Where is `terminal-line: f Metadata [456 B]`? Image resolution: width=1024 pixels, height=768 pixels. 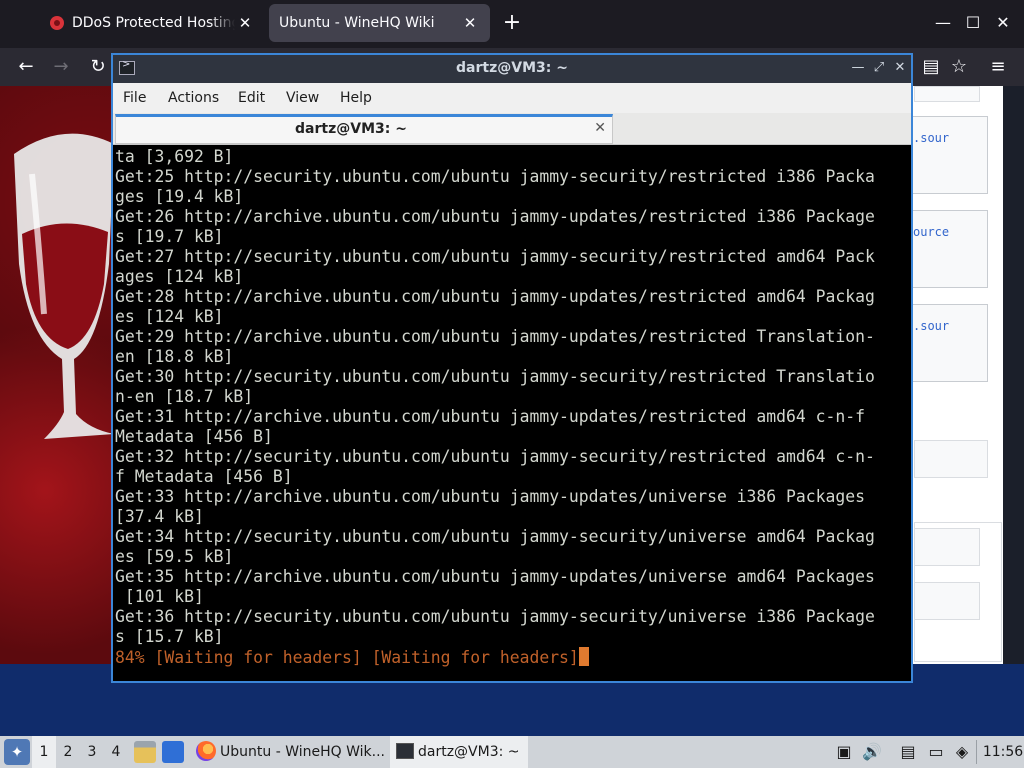 terminal-line: f Metadata [456 B] is located at coordinates (204, 476).